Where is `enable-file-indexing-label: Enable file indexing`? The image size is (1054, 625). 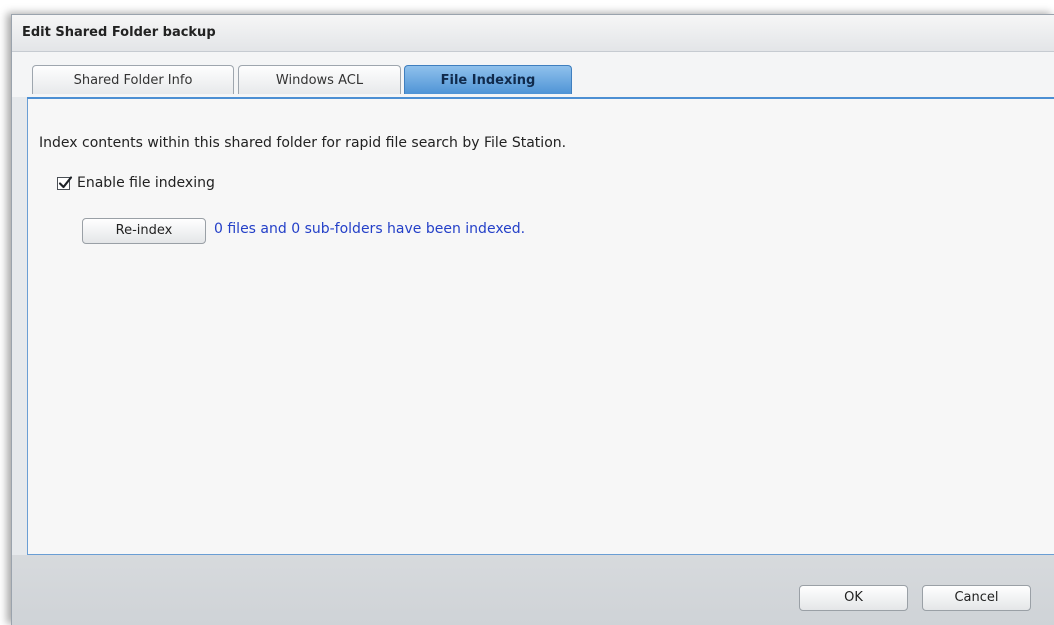
enable-file-indexing-label: Enable file indexing is located at coordinates (146, 183).